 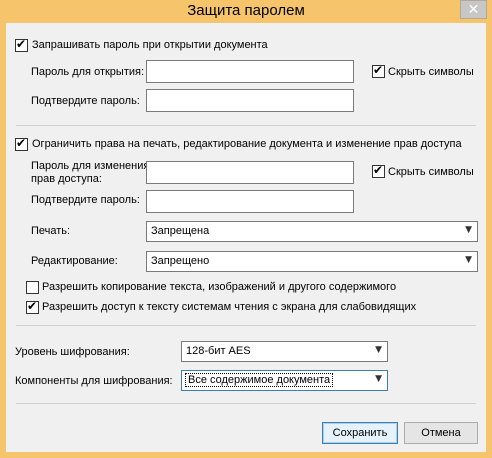 What do you see at coordinates (250, 71) in the screenshot?
I see `open-password-field` at bounding box center [250, 71].